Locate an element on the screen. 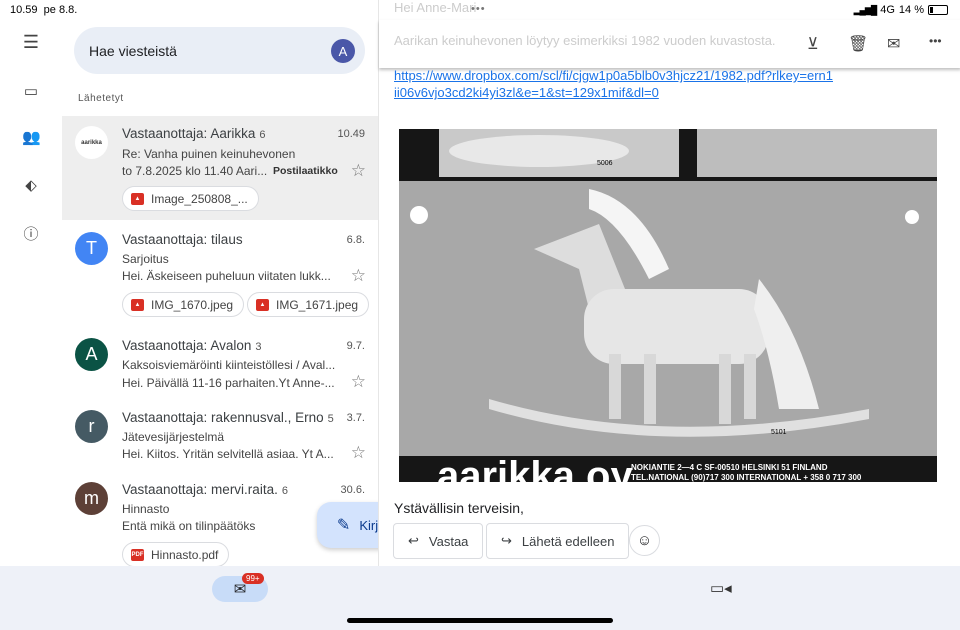 The image size is (960, 630). bottom-nav: ✉ 99+ ▭◂ is located at coordinates (480, 598).